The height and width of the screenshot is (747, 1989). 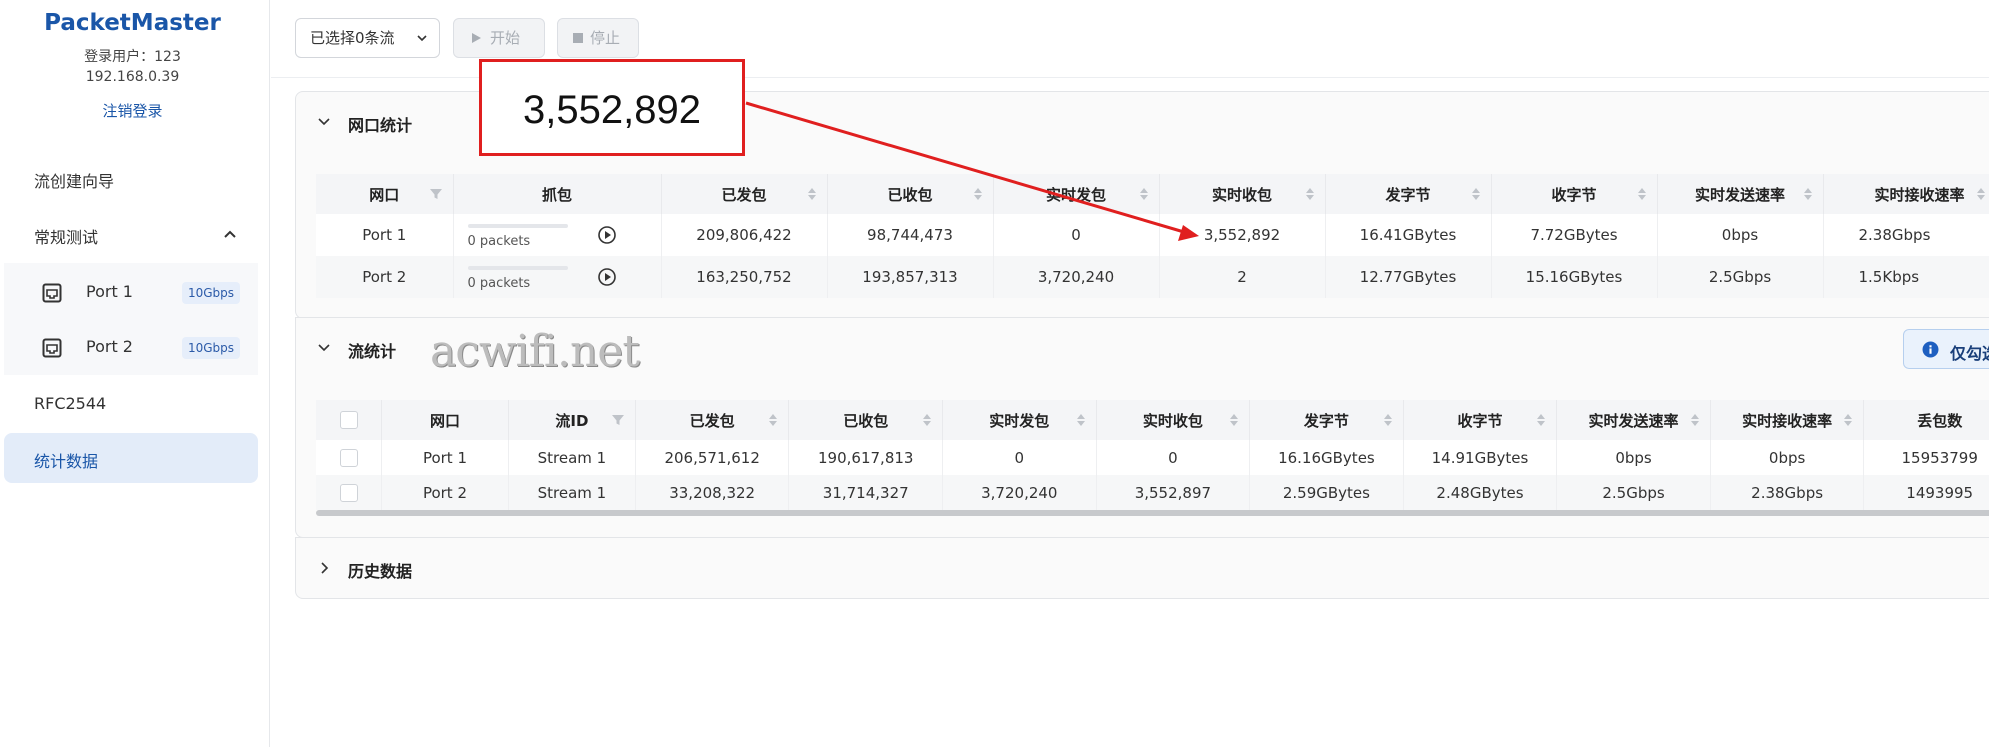 I want to click on cell-rt-rx: 3,552,897, so click(x=1173, y=492).